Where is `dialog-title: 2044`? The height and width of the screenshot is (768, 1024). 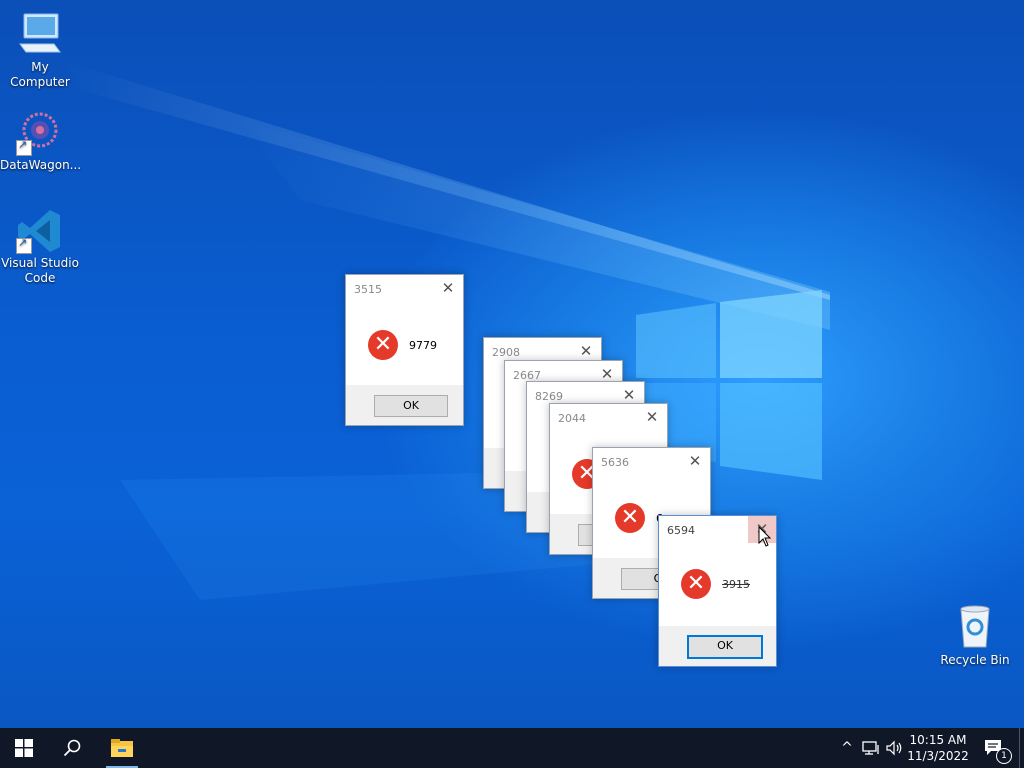 dialog-title: 2044 is located at coordinates (572, 418).